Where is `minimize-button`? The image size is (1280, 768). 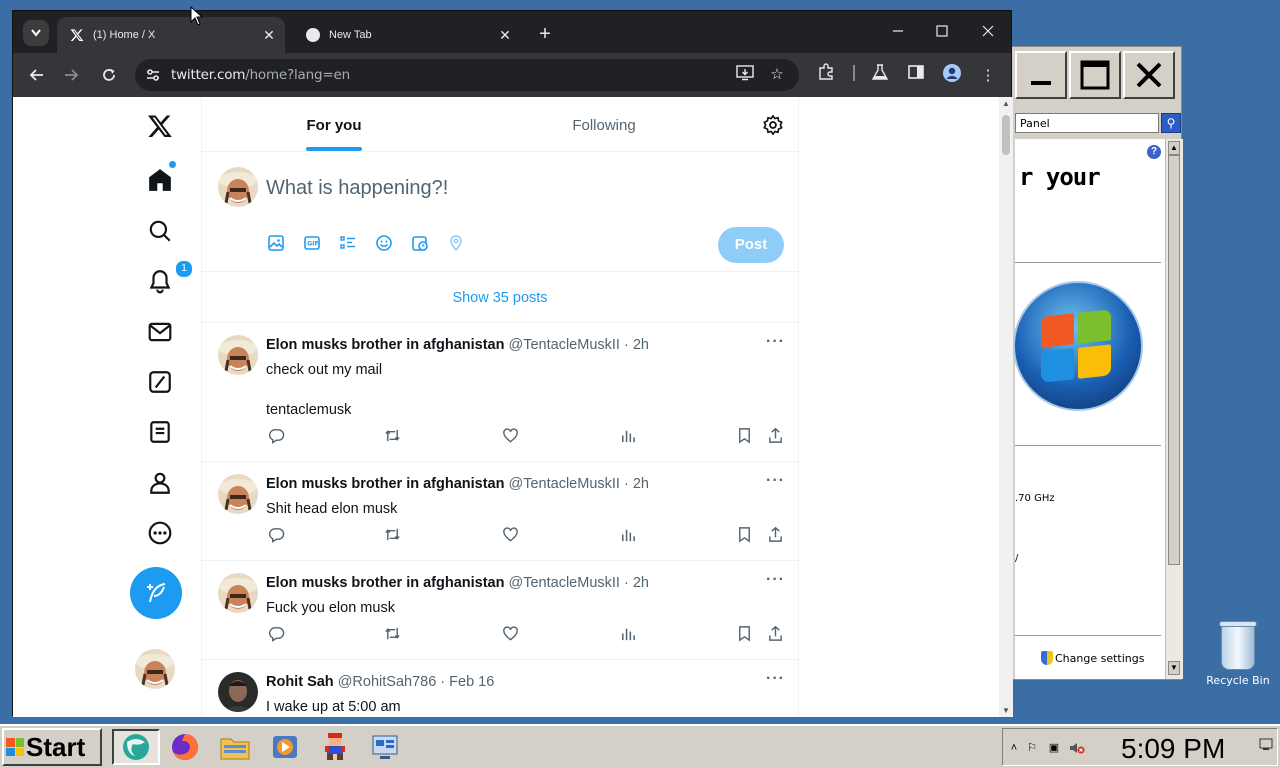
minimize-button is located at coordinates (1041, 75).